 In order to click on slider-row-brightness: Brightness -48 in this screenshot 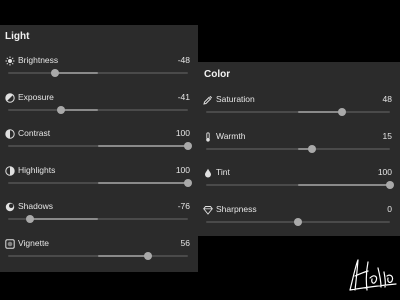, I will do `click(99, 73)`.